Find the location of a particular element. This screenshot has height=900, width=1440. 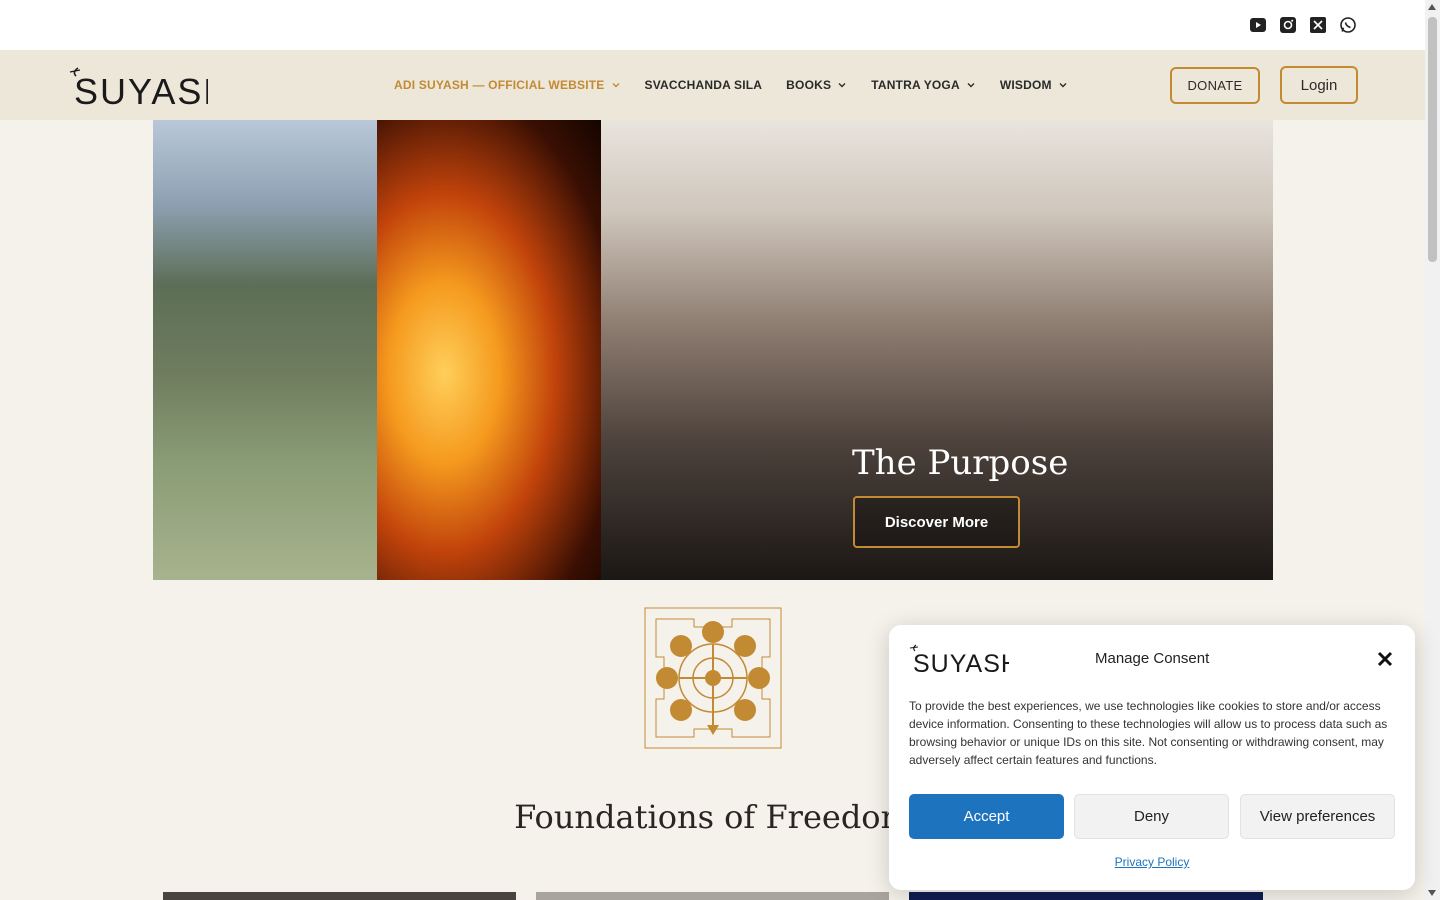

consent-title: Manage Consent is located at coordinates (1152, 658).